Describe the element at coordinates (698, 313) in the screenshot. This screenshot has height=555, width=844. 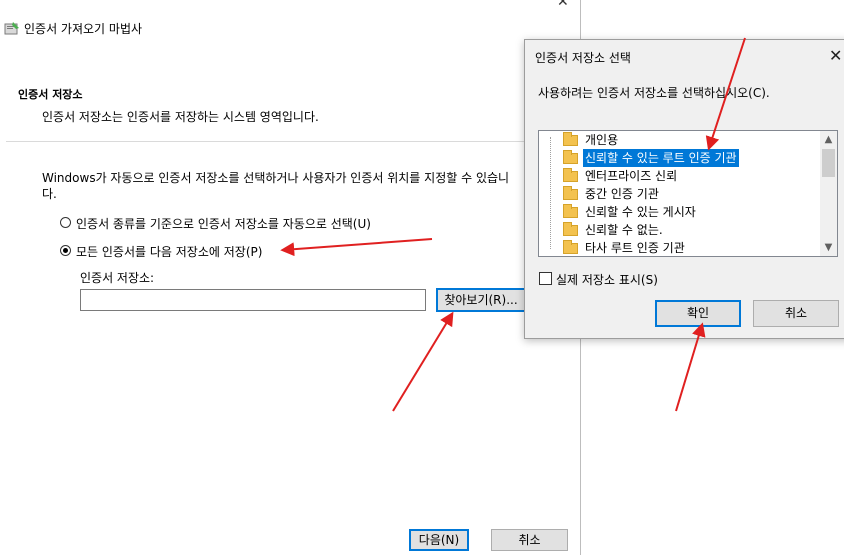
I see `ok-button: 확인` at that location.